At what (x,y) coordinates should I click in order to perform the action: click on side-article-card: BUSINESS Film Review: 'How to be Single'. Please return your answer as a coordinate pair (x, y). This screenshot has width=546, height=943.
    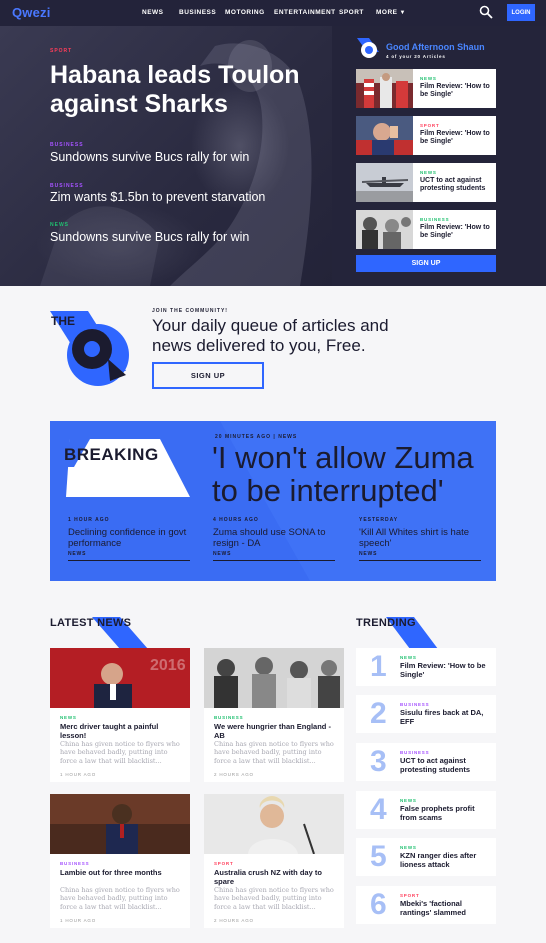
    Looking at the image, I should click on (426, 229).